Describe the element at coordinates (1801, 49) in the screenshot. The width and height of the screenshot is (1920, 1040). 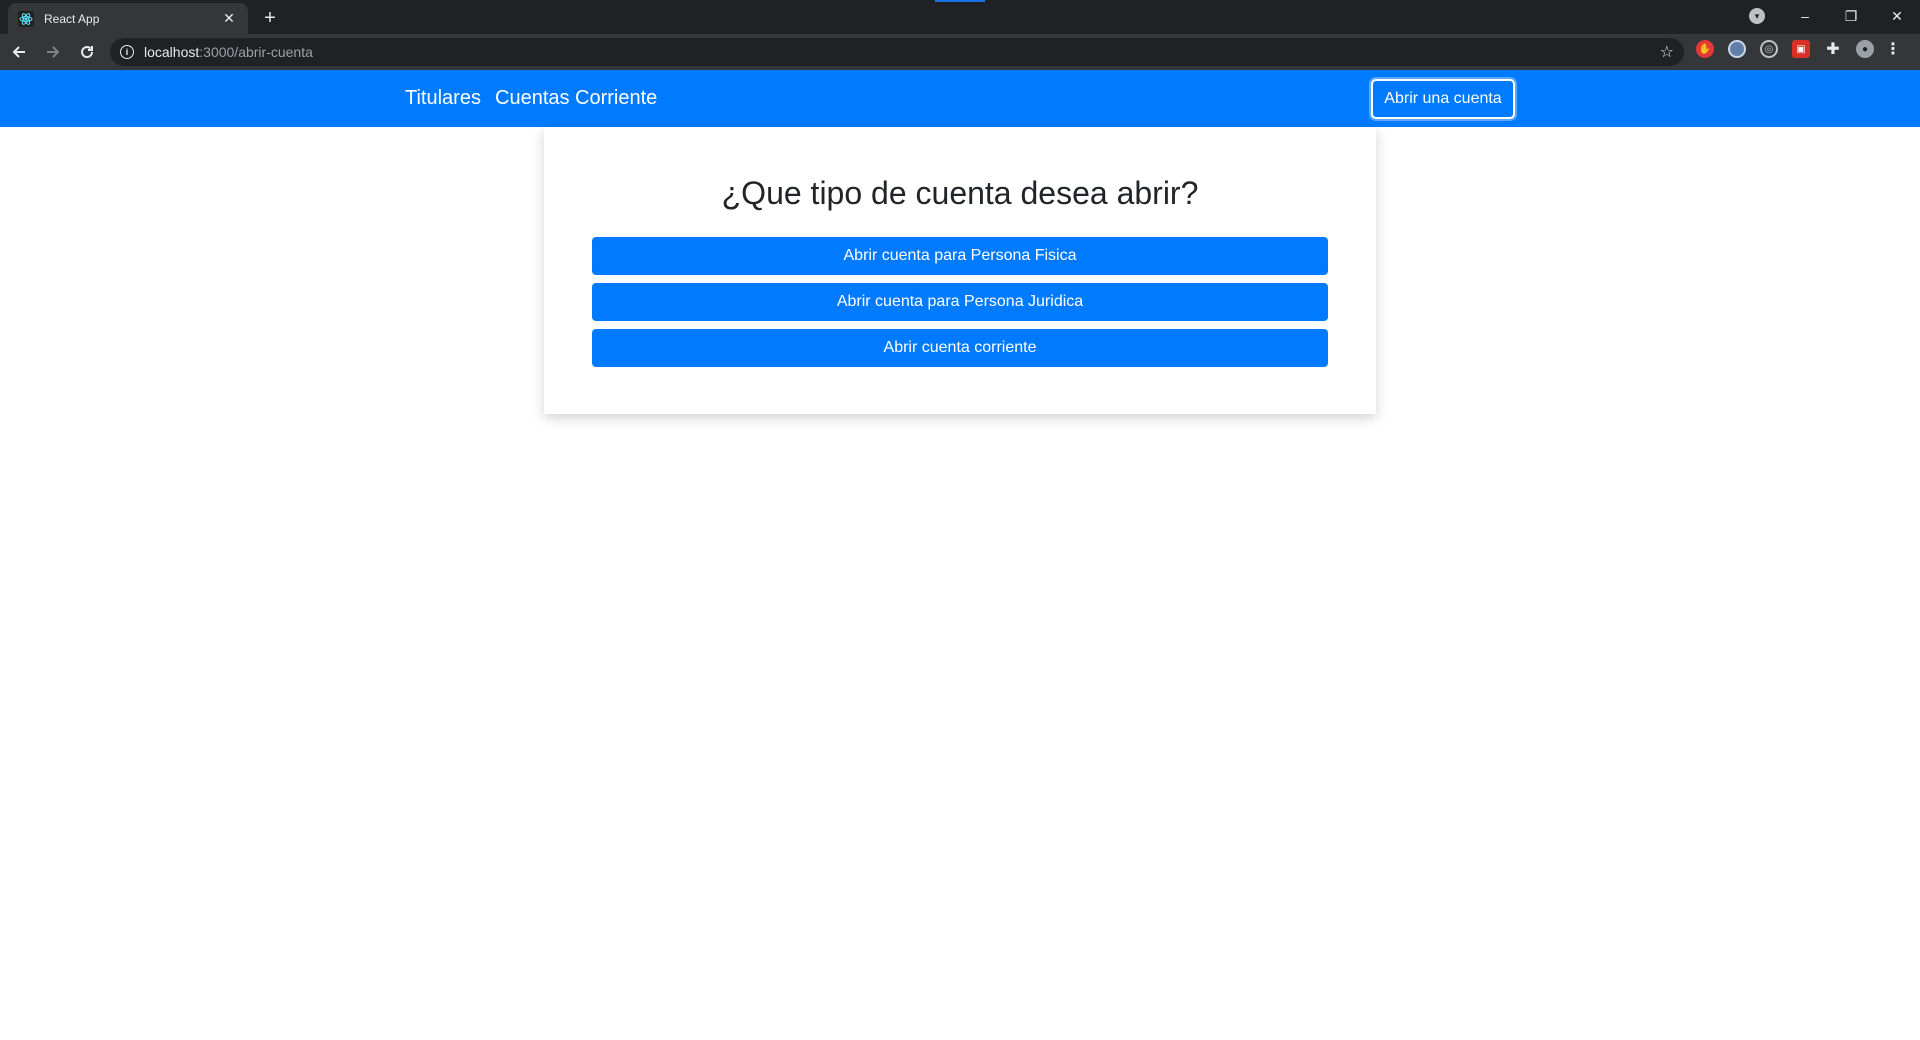
I see `extension-gift-icon: ▣` at that location.